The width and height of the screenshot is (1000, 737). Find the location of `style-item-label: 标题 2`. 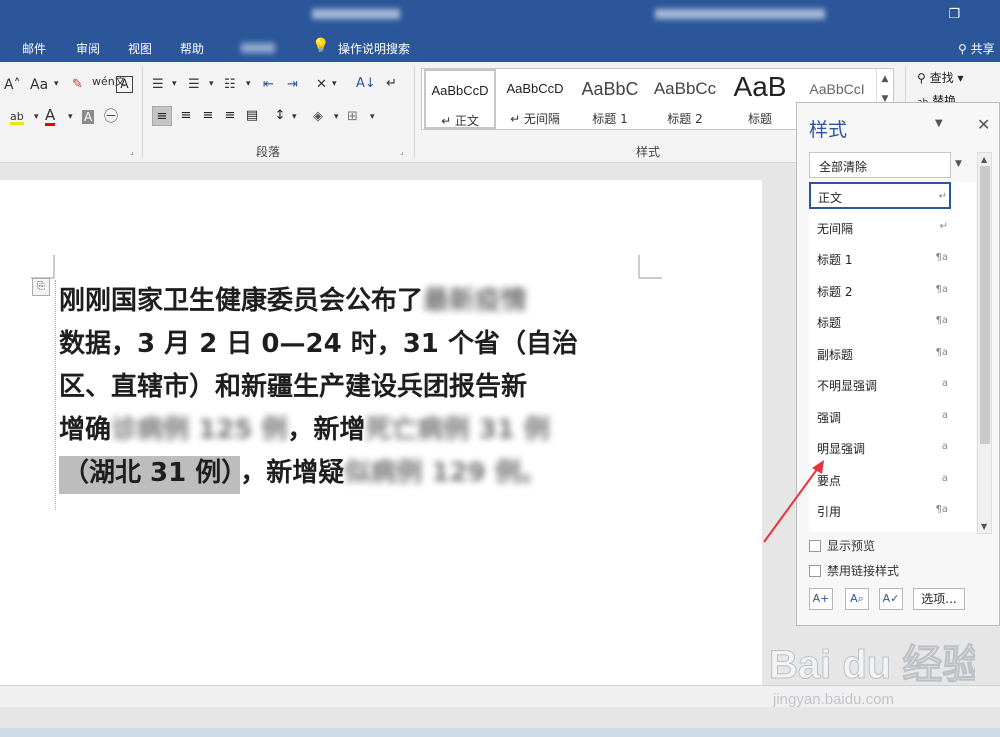

style-item-label: 标题 2 is located at coordinates (835, 292).